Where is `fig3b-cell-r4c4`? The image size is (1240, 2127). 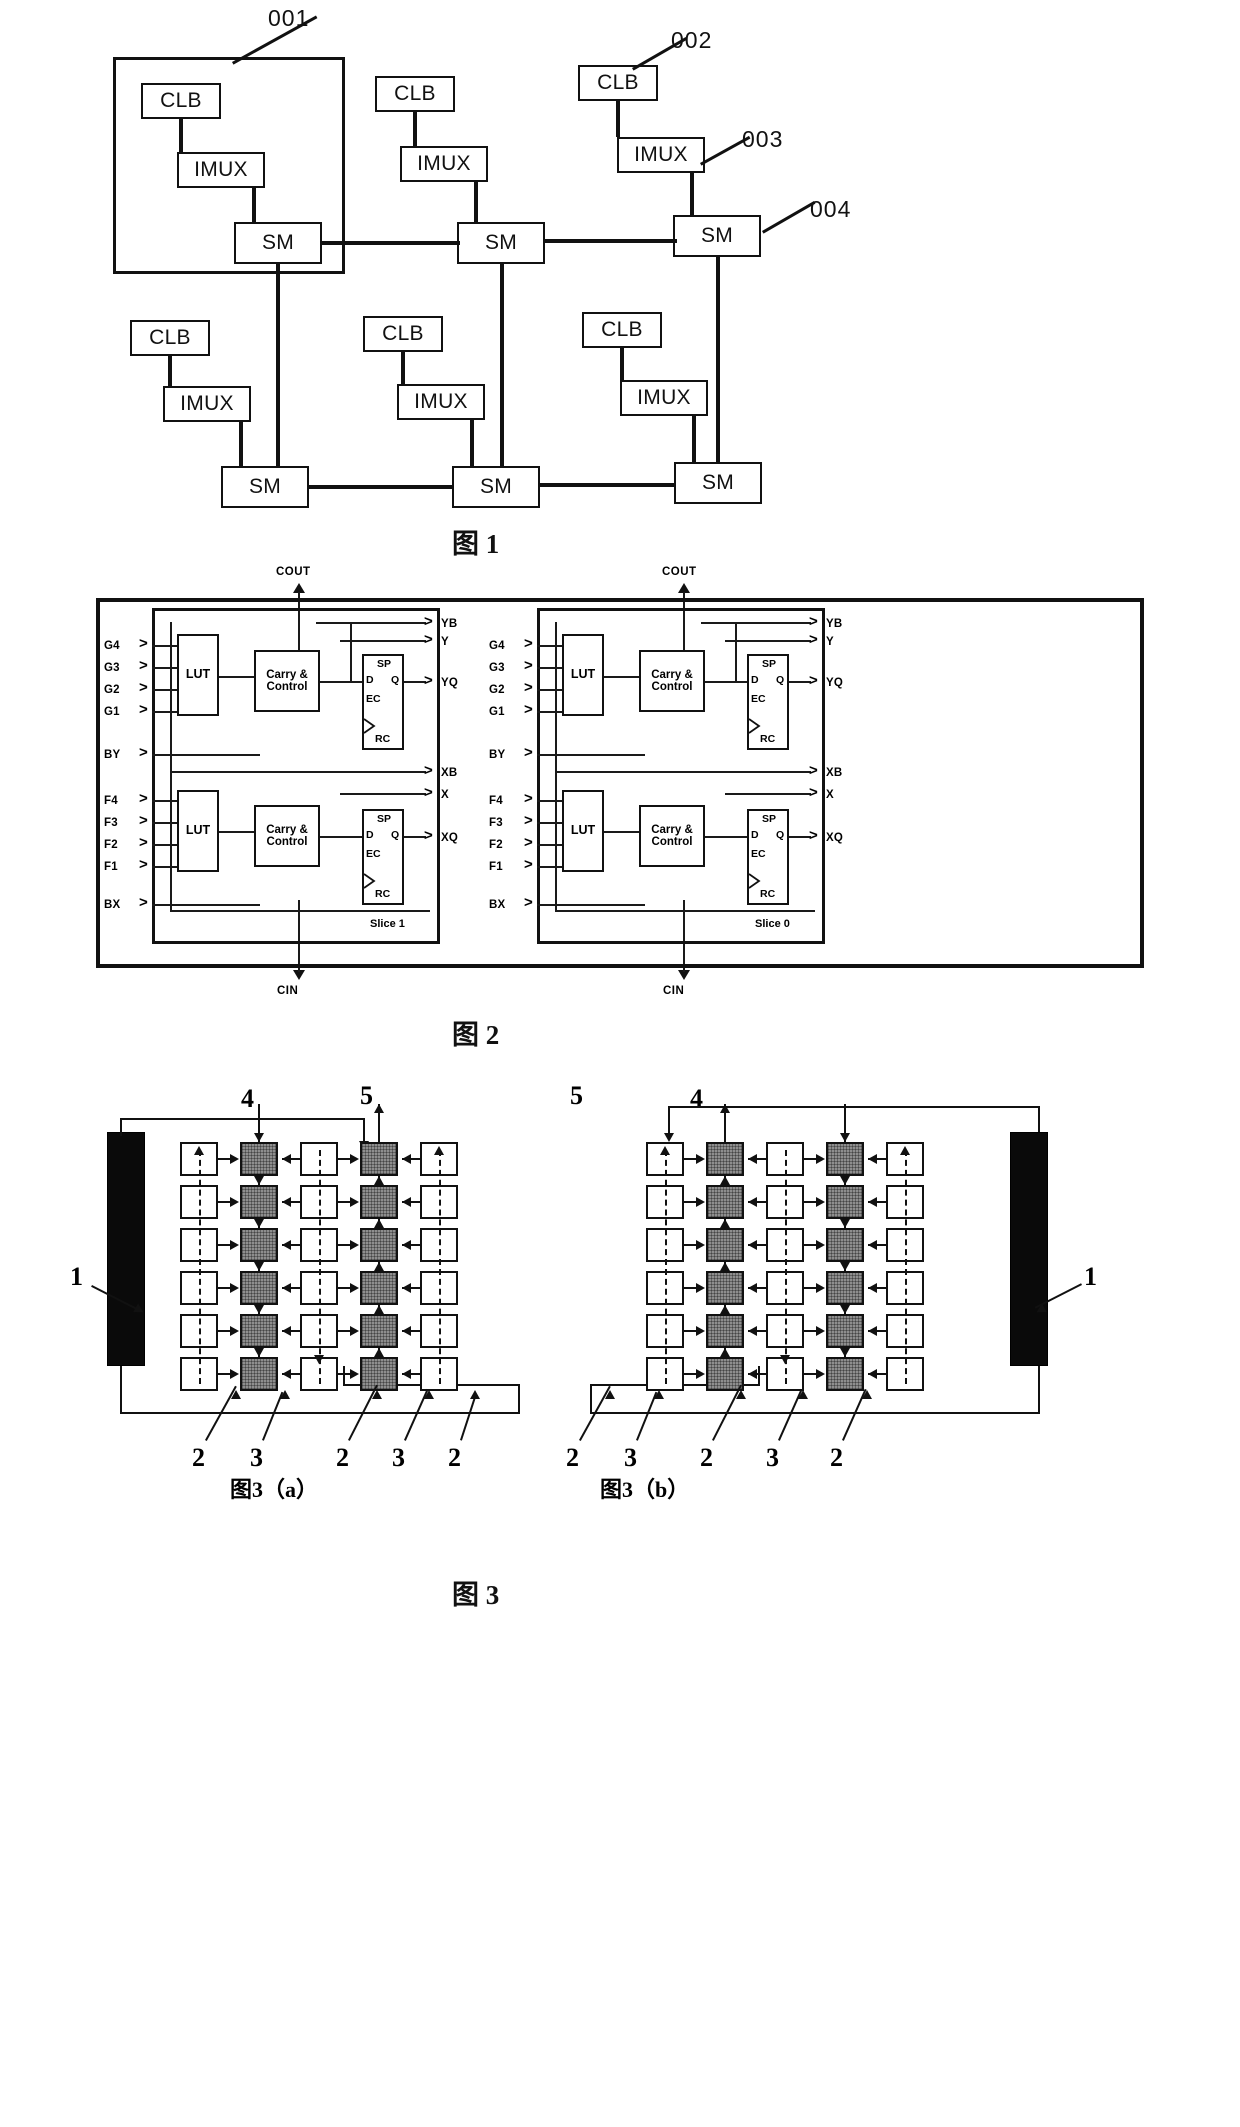 fig3b-cell-r4c4 is located at coordinates (845, 1288).